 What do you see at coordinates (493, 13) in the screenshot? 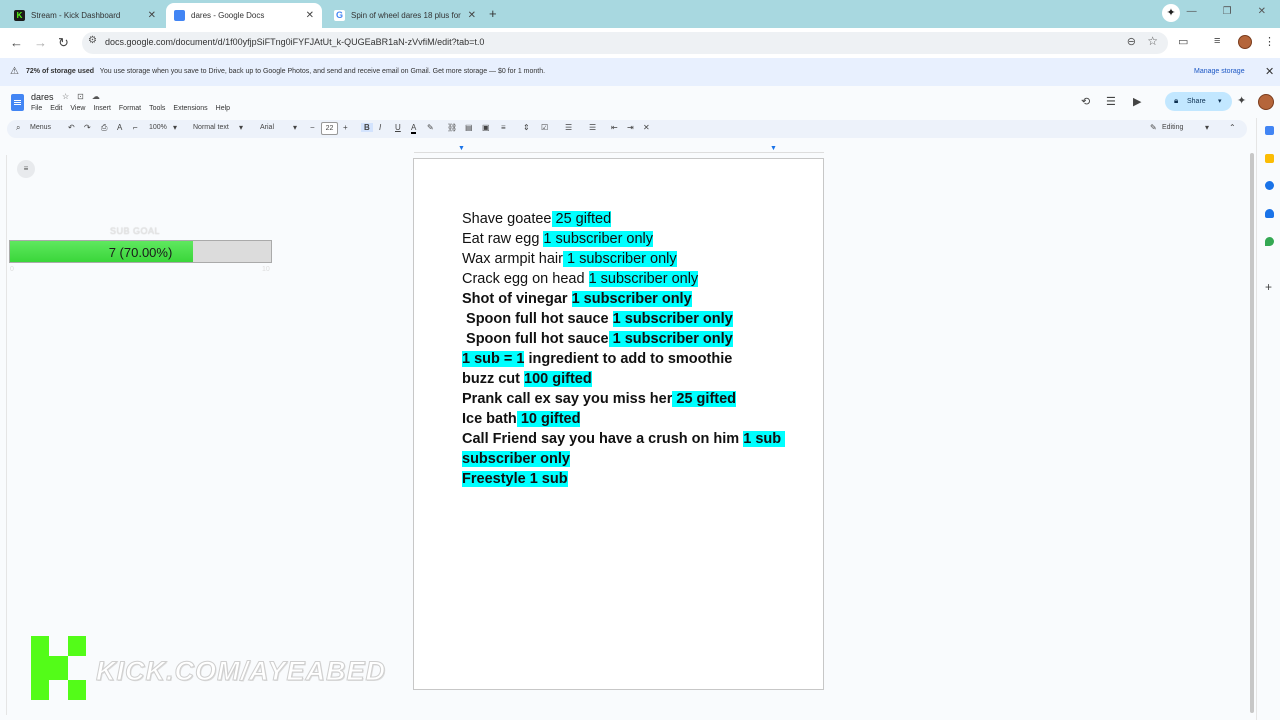
I see `new-tab-icon: +` at bounding box center [493, 13].